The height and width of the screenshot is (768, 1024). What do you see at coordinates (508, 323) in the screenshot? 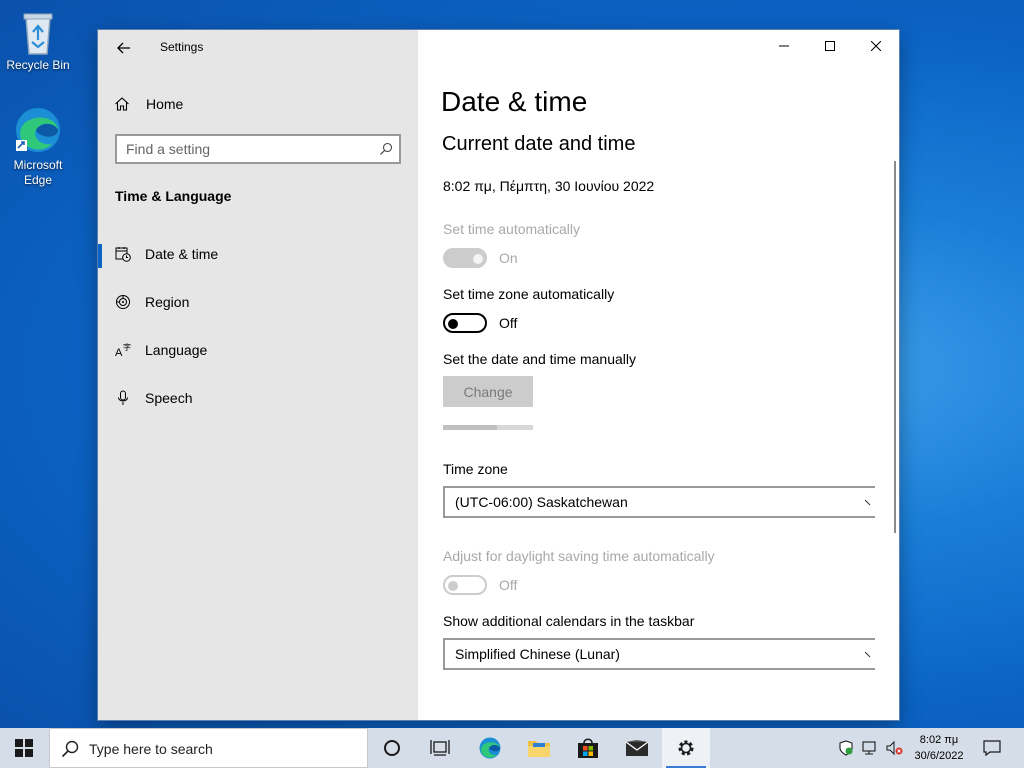
I see `set-timezone-auto-state: Off` at bounding box center [508, 323].